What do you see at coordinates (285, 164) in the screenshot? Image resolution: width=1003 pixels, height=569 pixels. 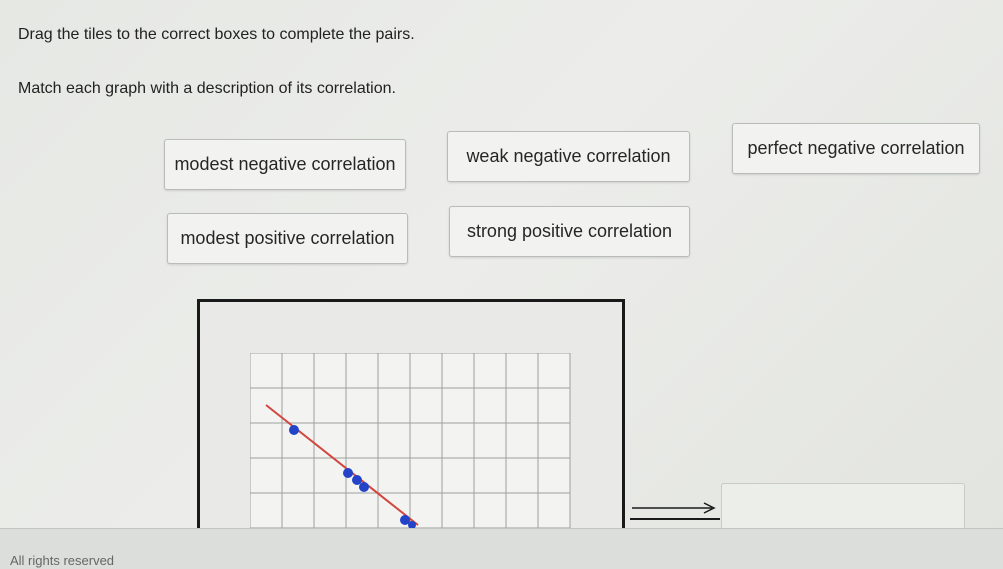 I see `tile-modest-negative-correlation: modest negative correlation` at bounding box center [285, 164].